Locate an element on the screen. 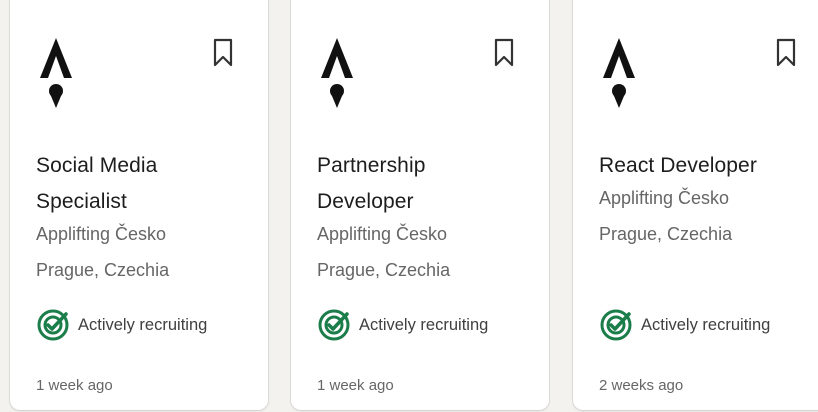  job-title-line: Partnership is located at coordinates (371, 165).